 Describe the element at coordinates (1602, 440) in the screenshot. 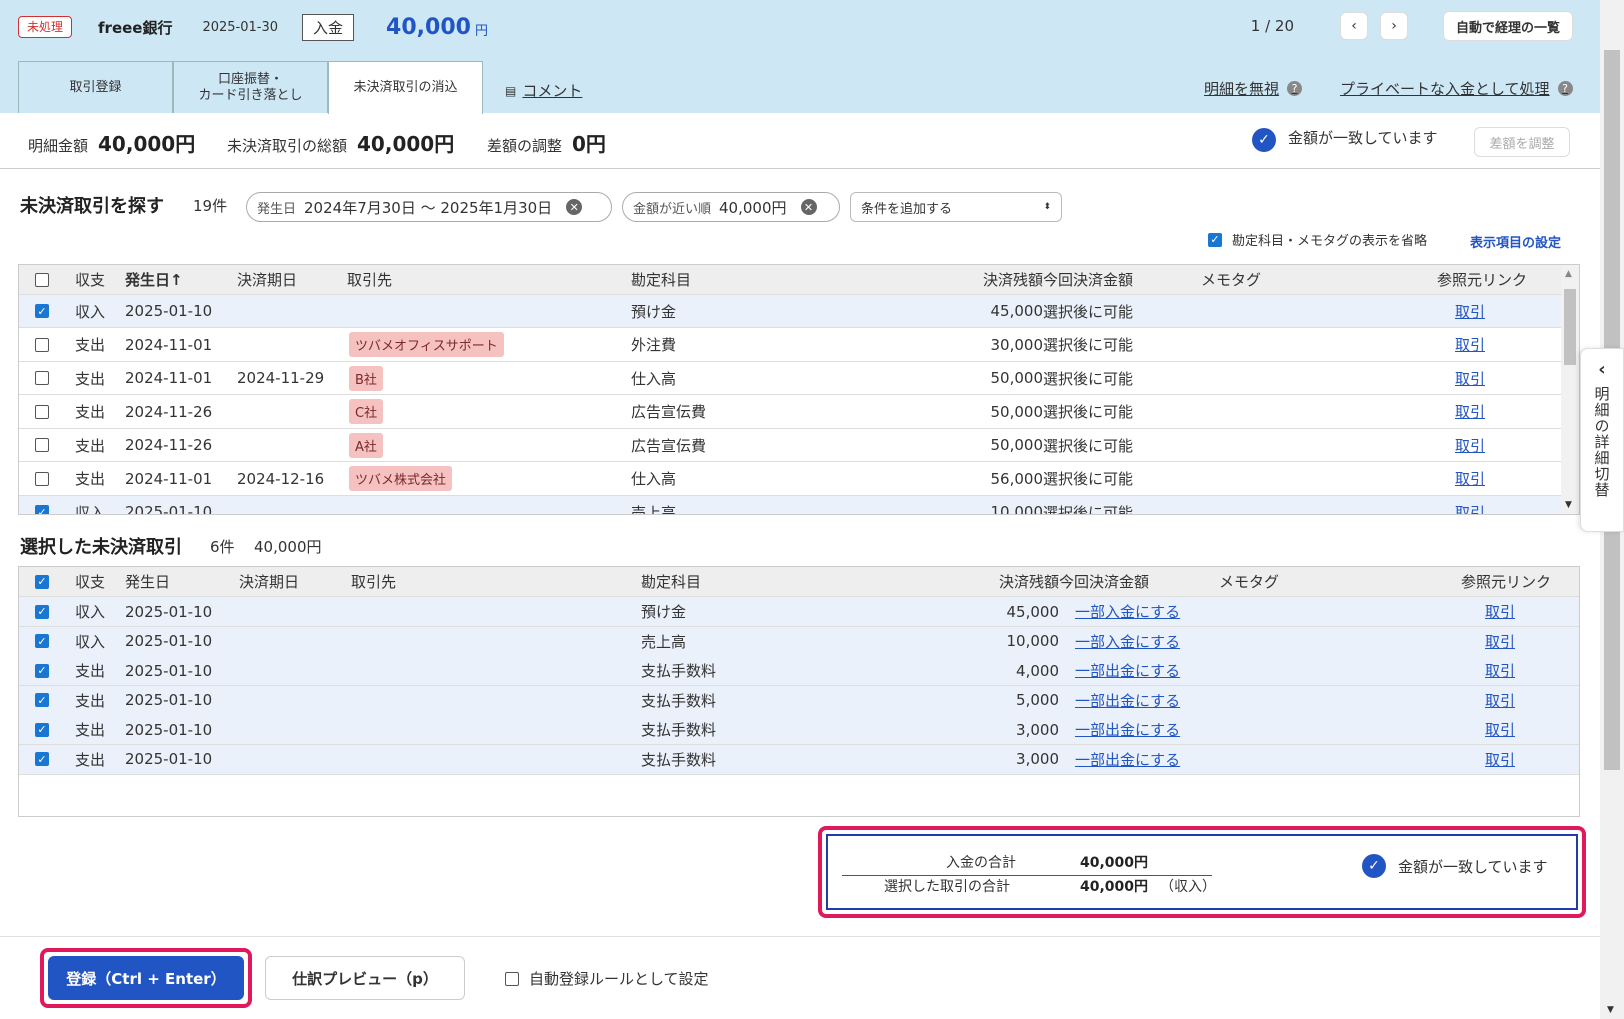

I see `detail-toggle-tab: ‹ 明細の詳細切替` at that location.